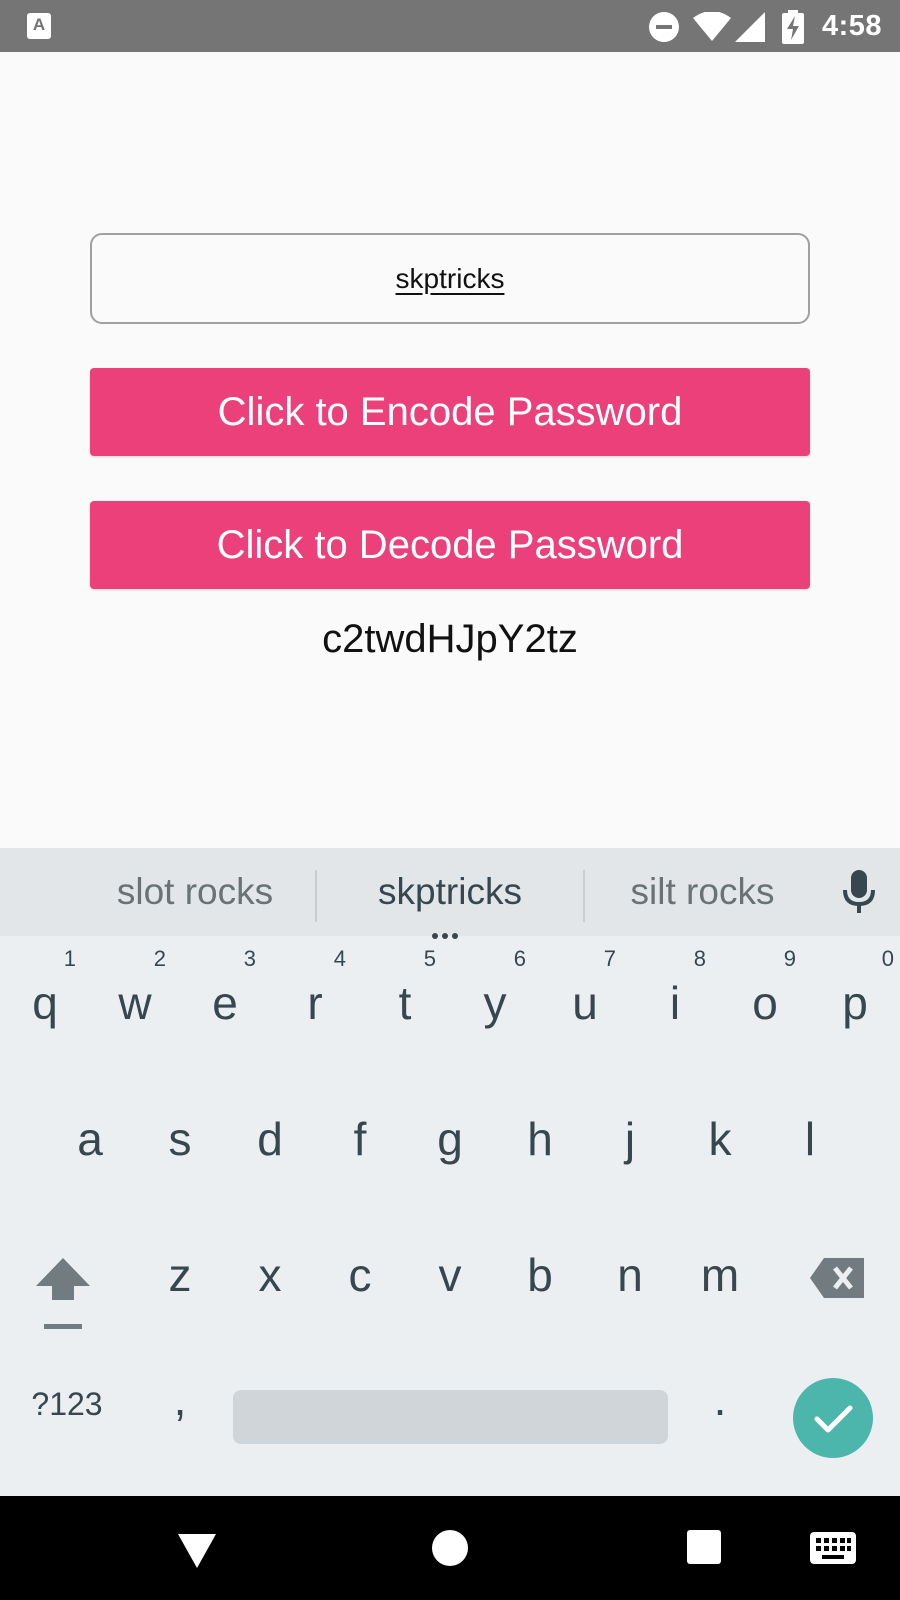  I want to click on back-icon, so click(197, 1551).